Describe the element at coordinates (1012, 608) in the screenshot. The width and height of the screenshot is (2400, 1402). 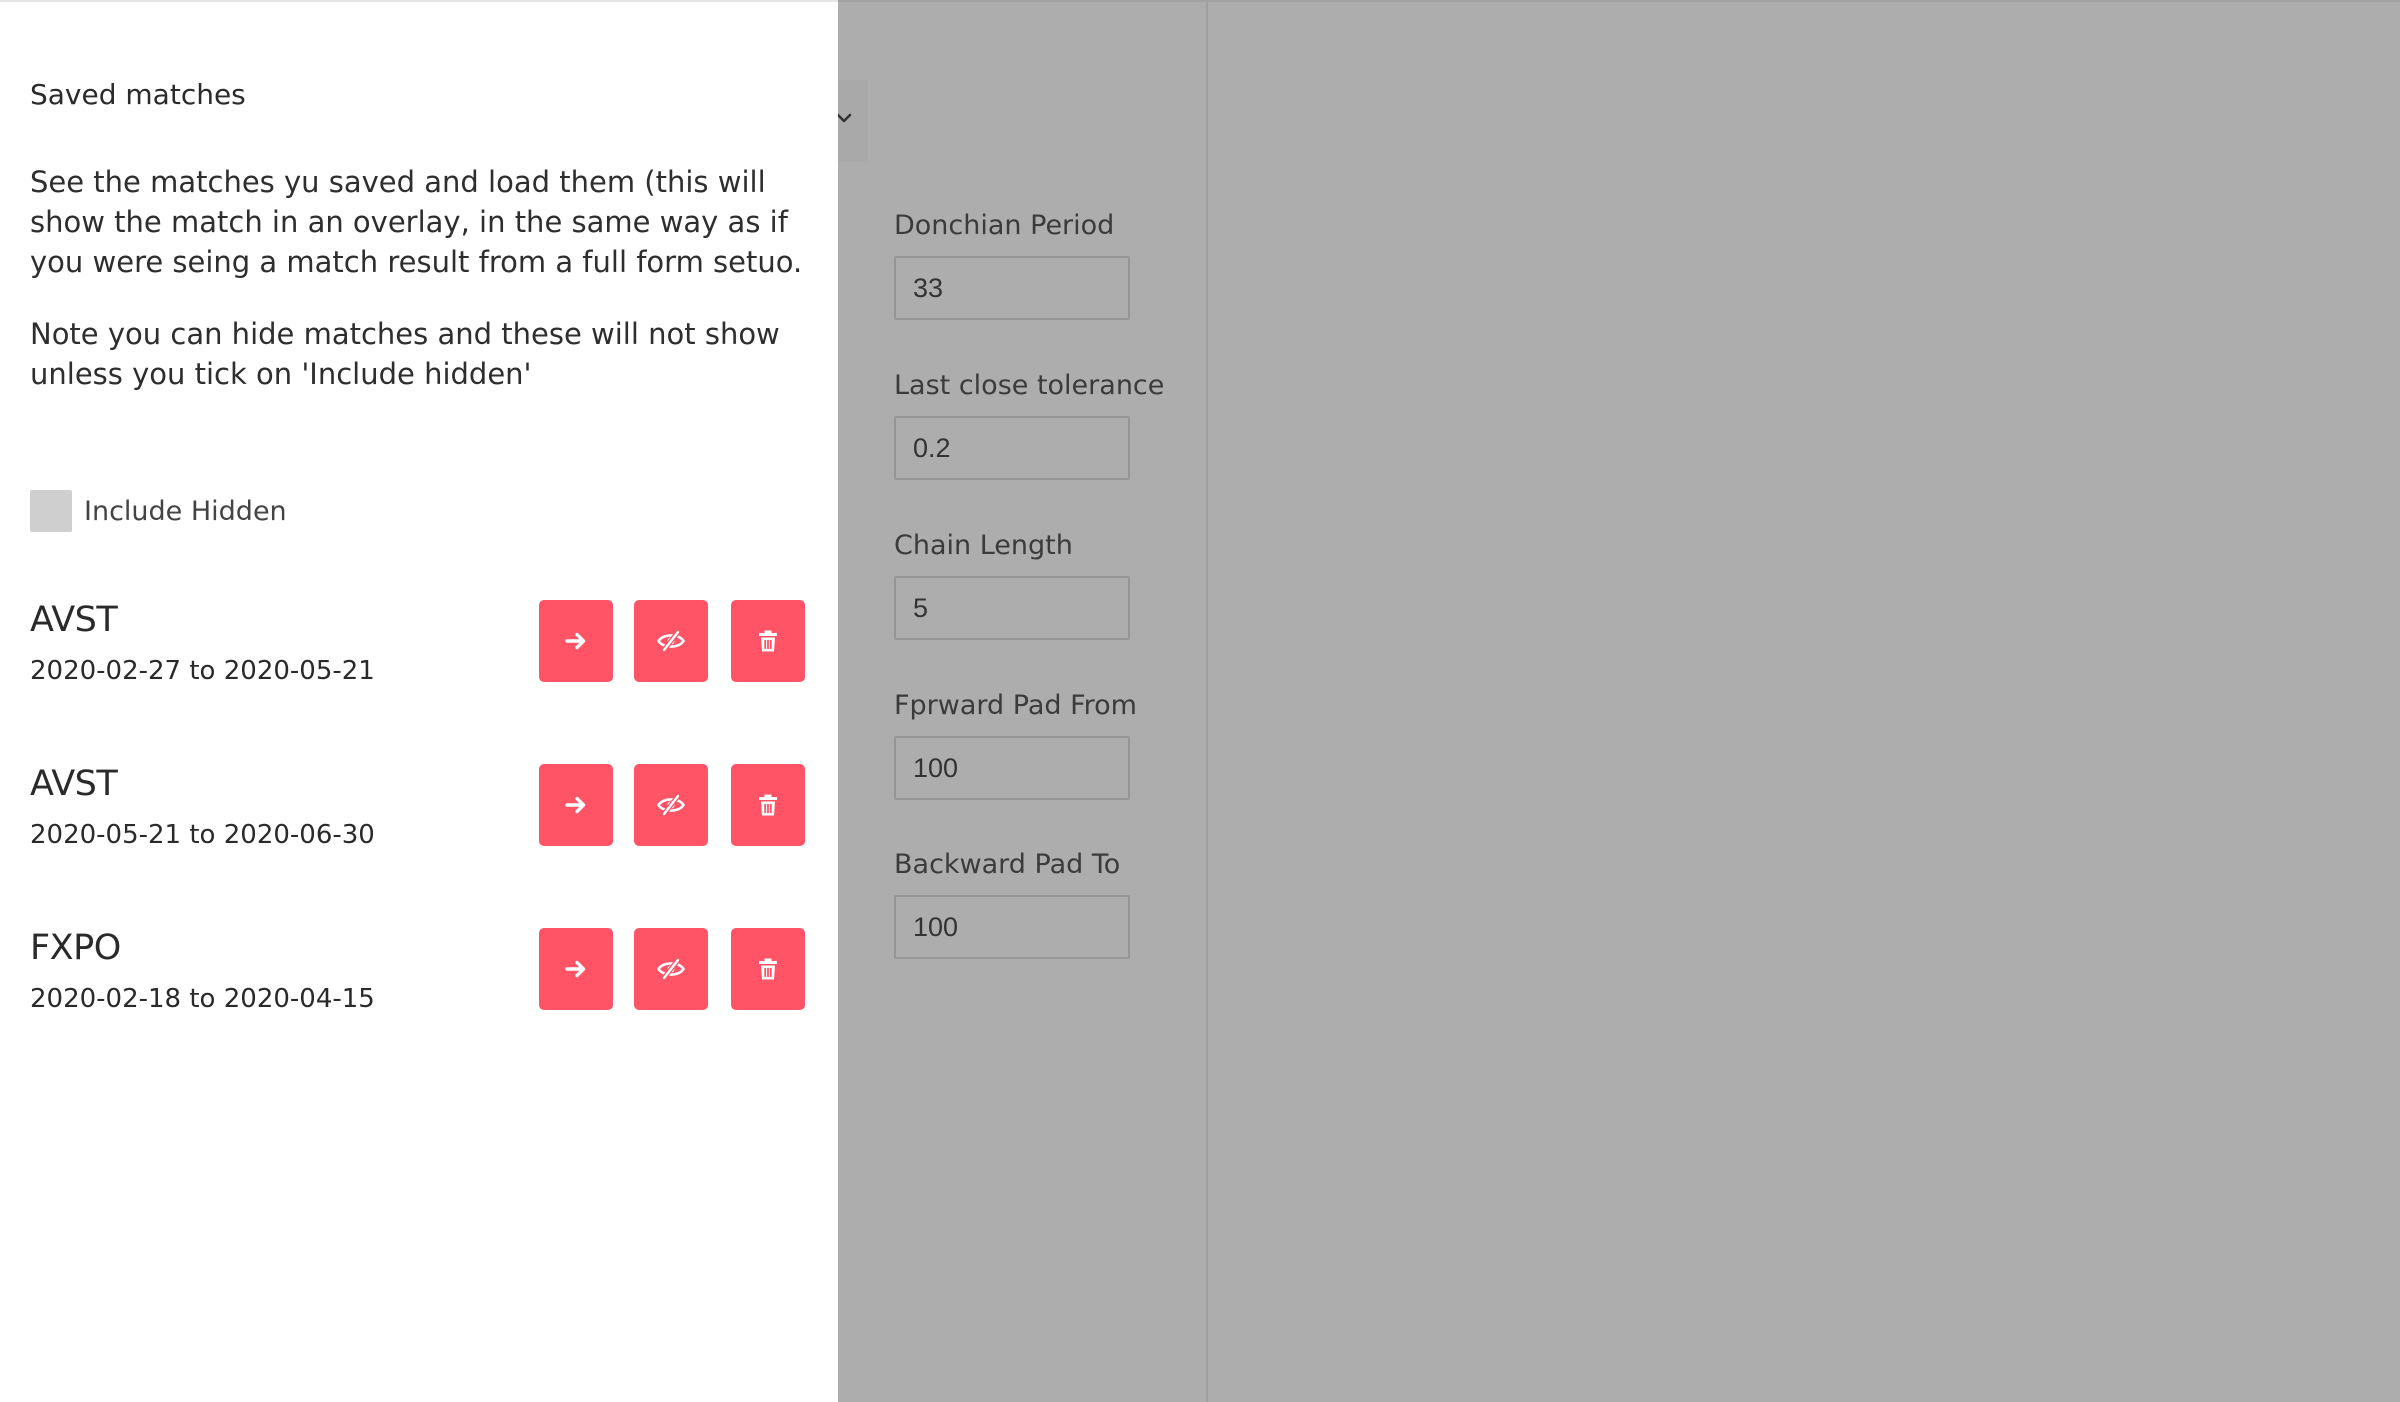
I see `chain-length-input: 5` at that location.